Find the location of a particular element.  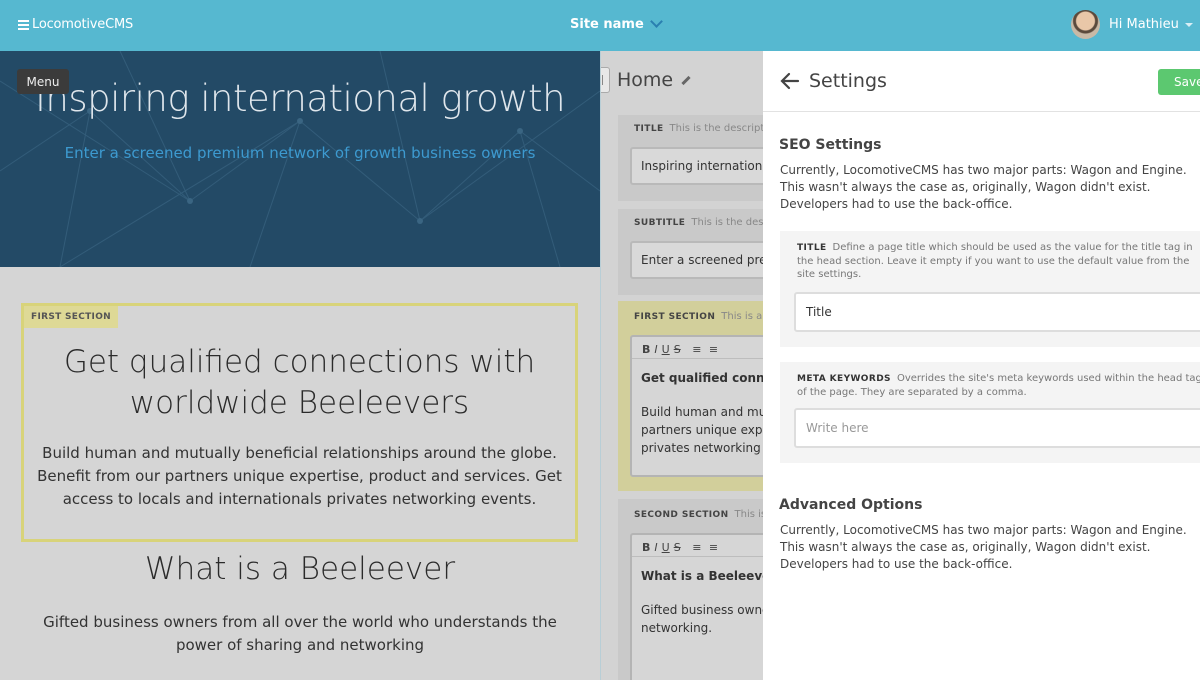

editor-line: partners unique expertise is located at coordinates (702, 430).